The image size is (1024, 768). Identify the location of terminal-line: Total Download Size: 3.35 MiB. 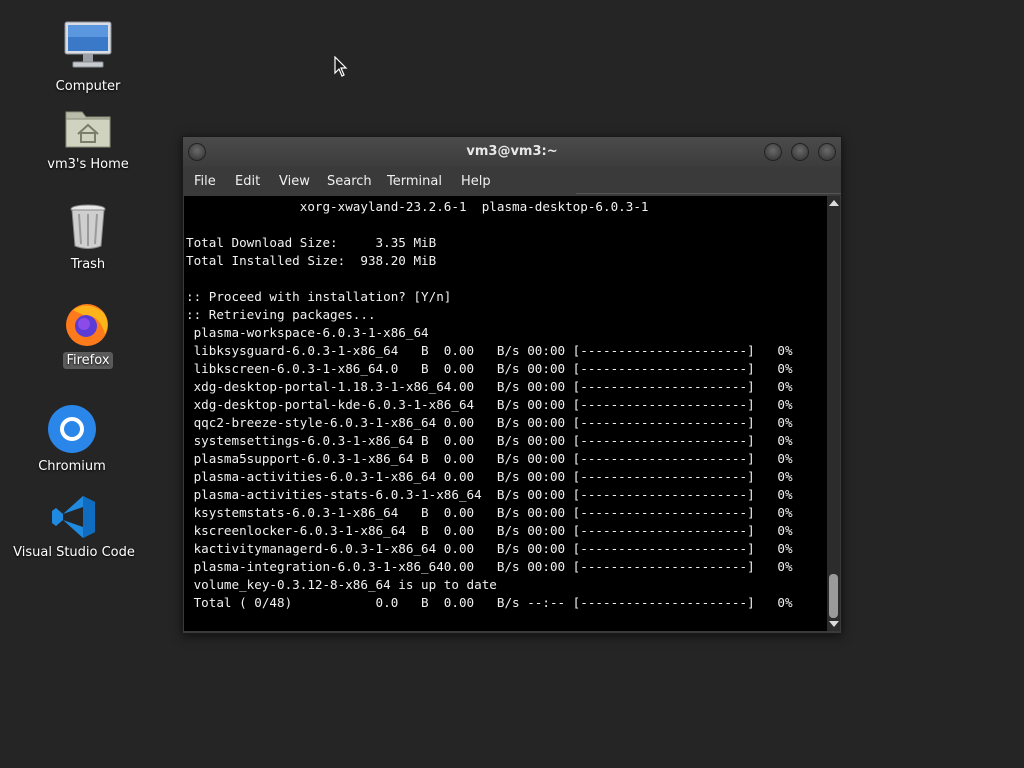
(311, 242).